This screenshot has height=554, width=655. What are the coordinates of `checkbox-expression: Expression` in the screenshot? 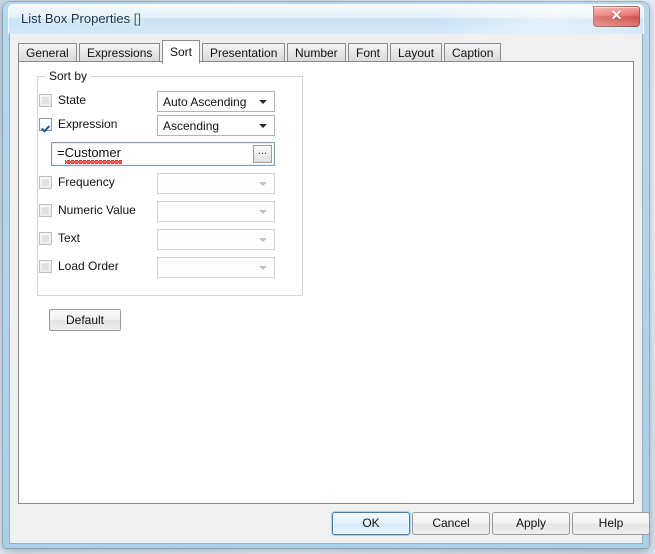 It's located at (78, 124).